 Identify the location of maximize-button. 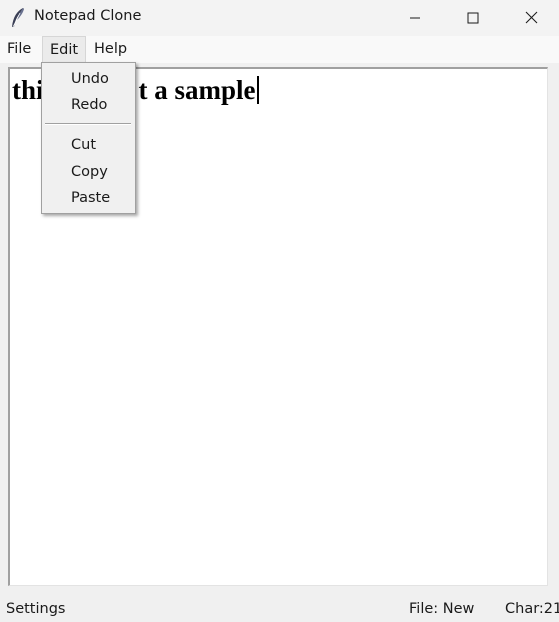
(473, 18).